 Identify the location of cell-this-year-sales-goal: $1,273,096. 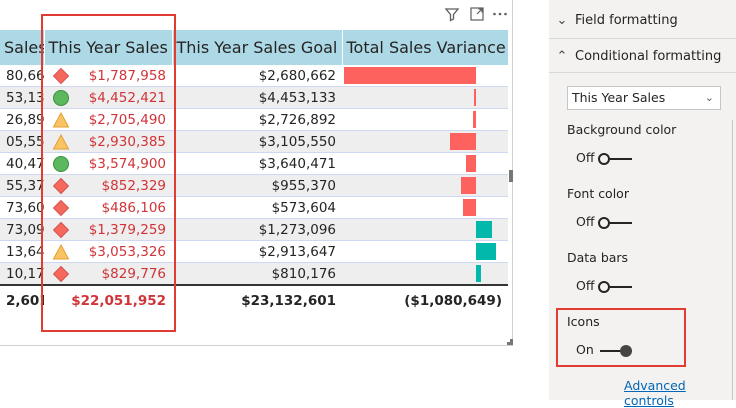
(257, 229).